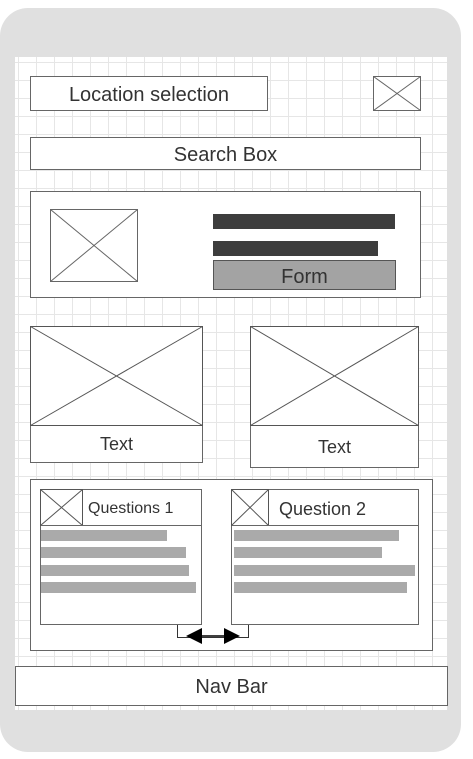  What do you see at coordinates (232, 636) in the screenshot?
I see `arrow-right-icon` at bounding box center [232, 636].